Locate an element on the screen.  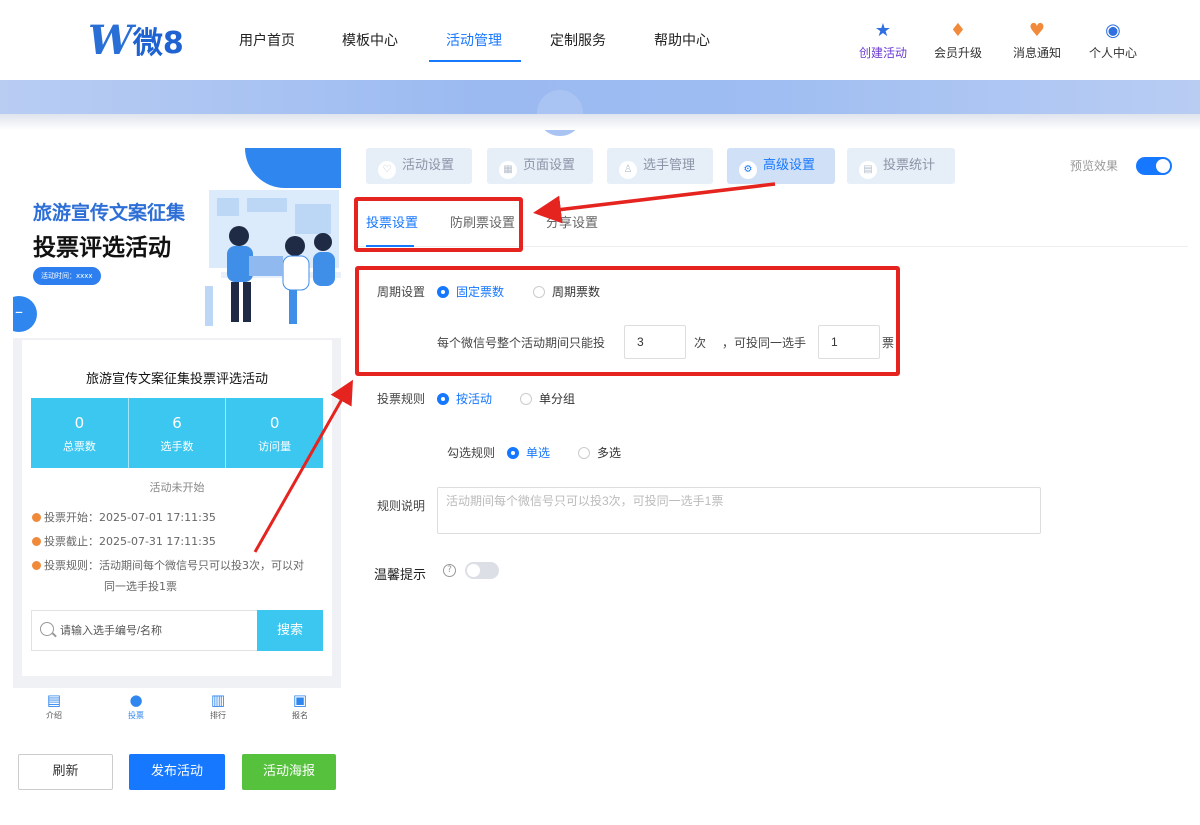
nav-item-help: 帮助中心 is located at coordinates (682, 40).